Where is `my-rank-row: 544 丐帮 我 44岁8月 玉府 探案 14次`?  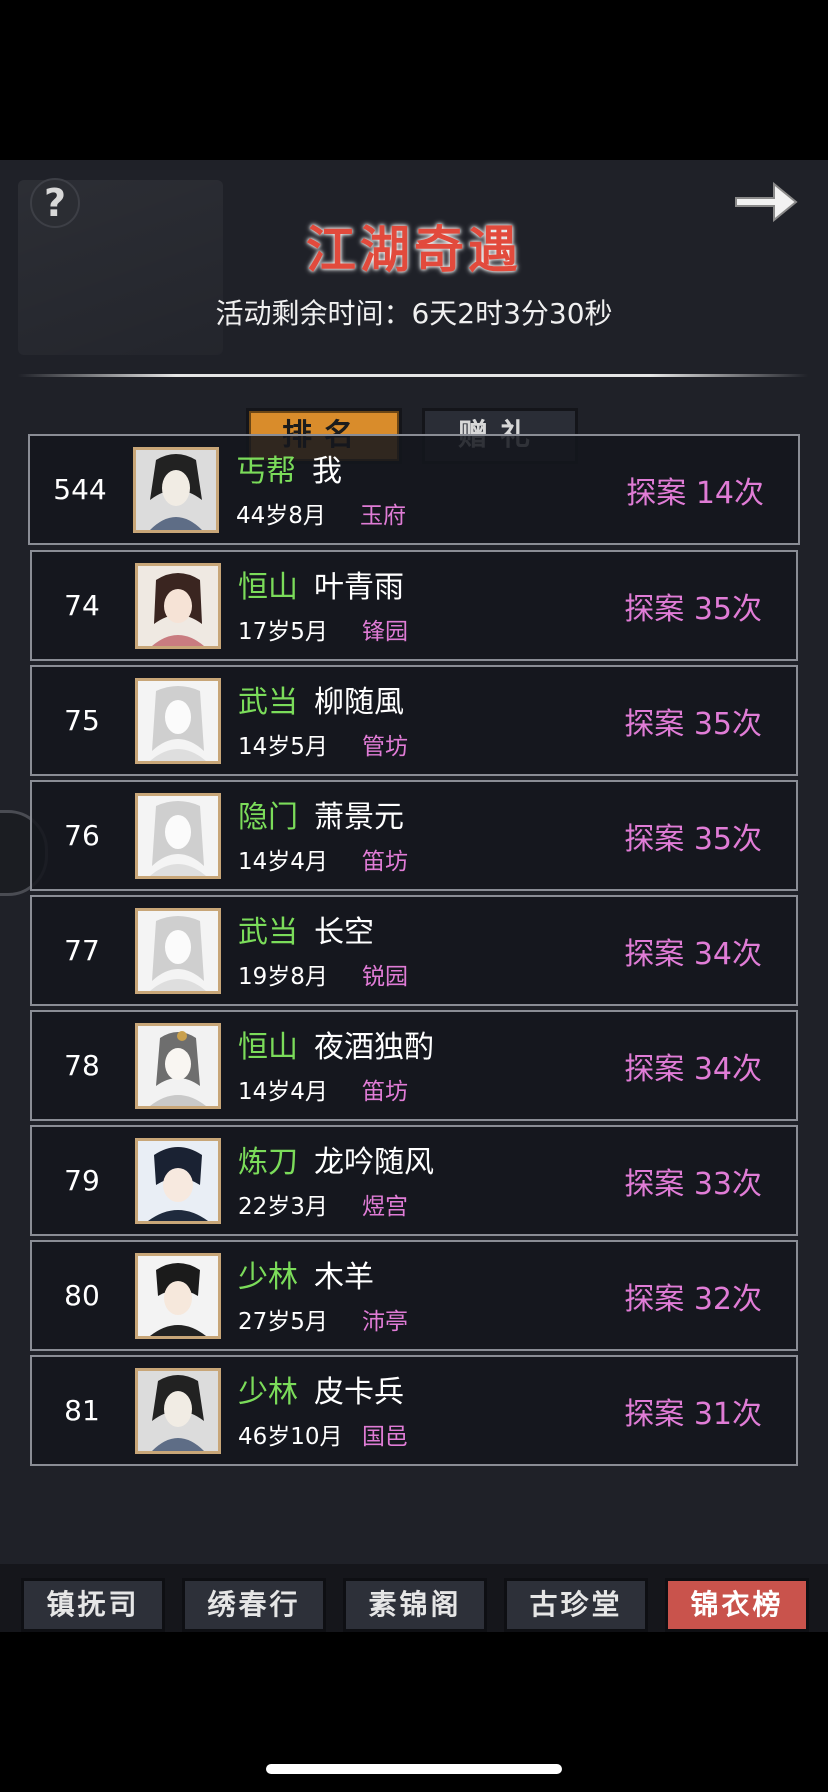
my-rank-row: 544 丐帮 我 44岁8月 玉府 探案 14次 is located at coordinates (414, 489).